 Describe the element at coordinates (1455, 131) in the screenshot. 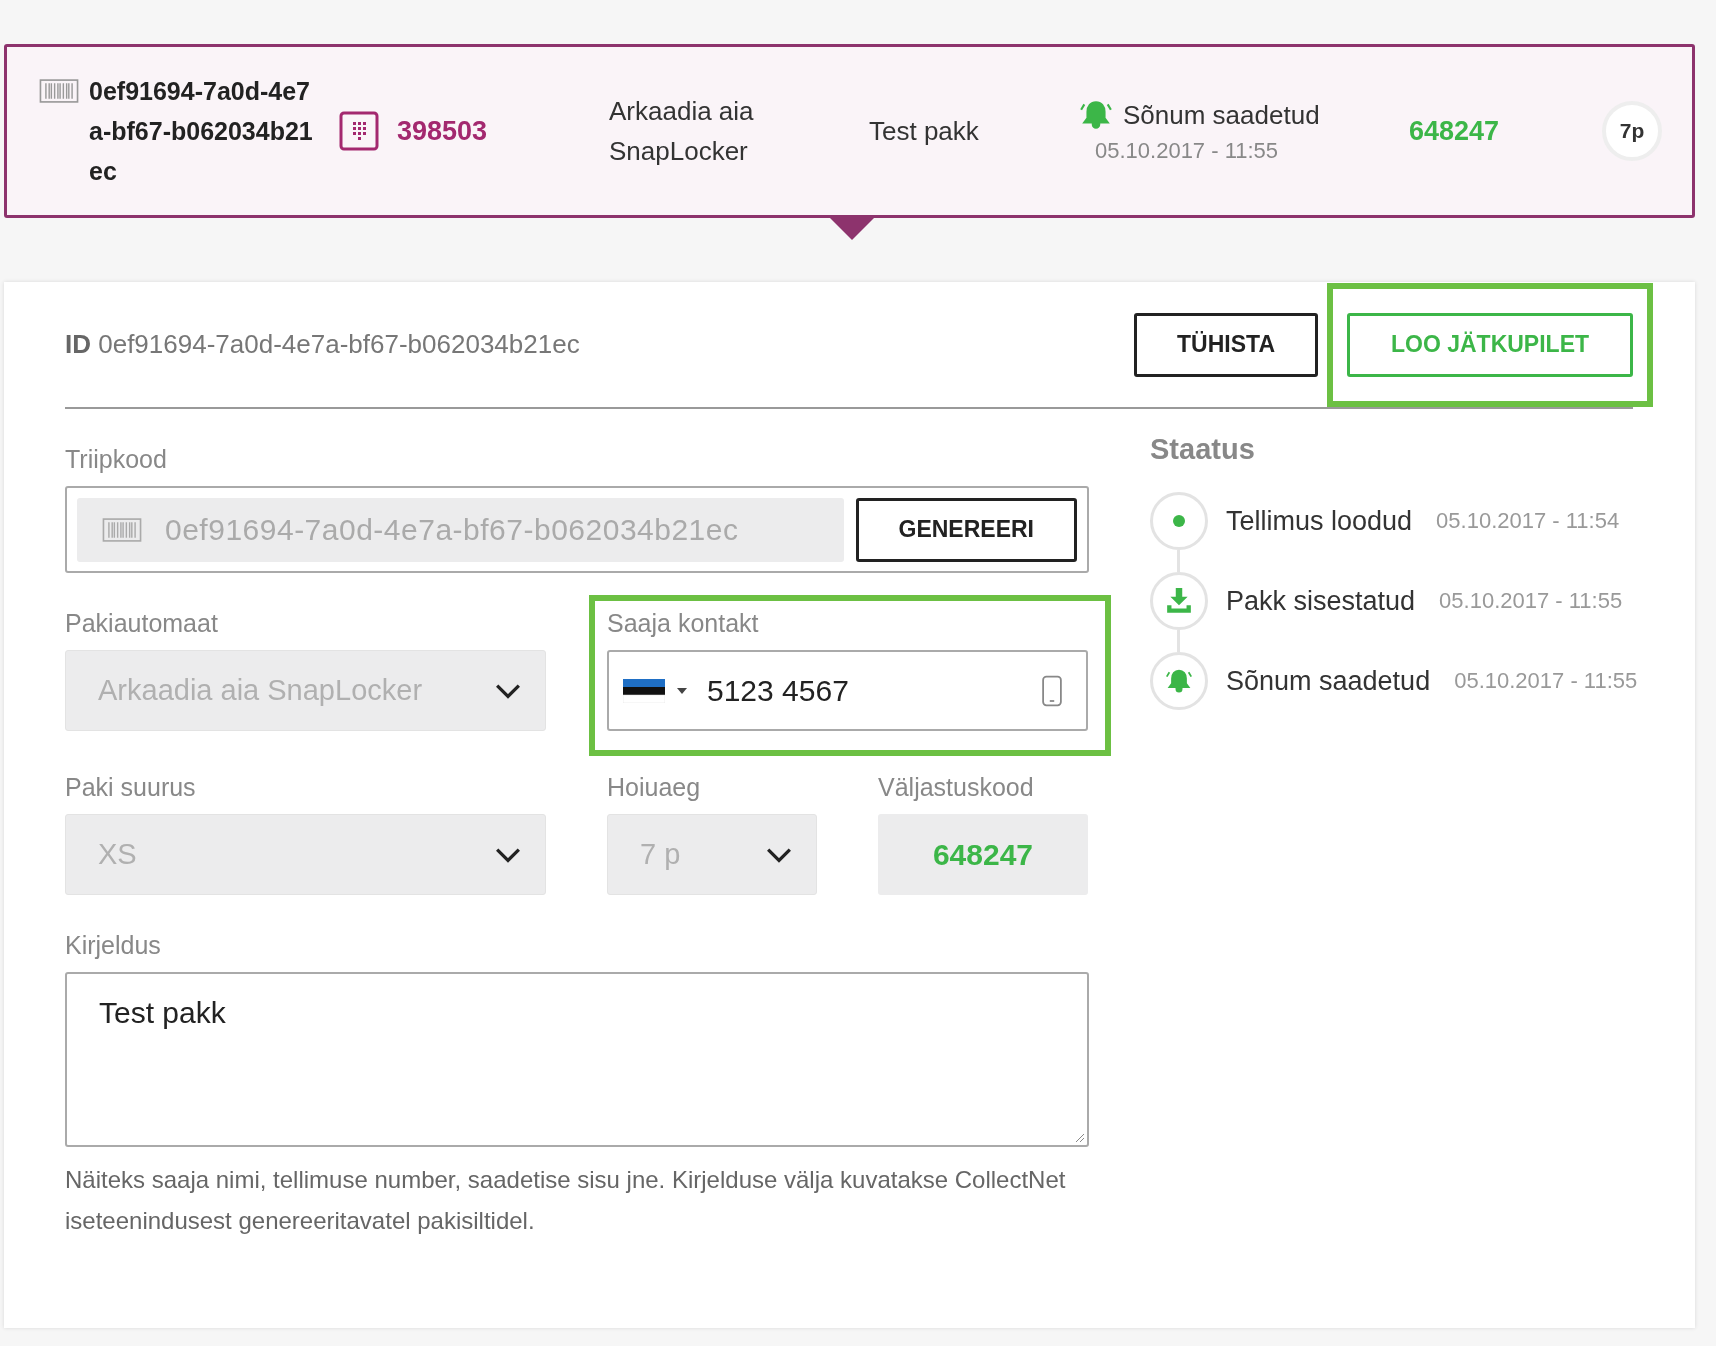

I see `pickup-code: 648247` at that location.